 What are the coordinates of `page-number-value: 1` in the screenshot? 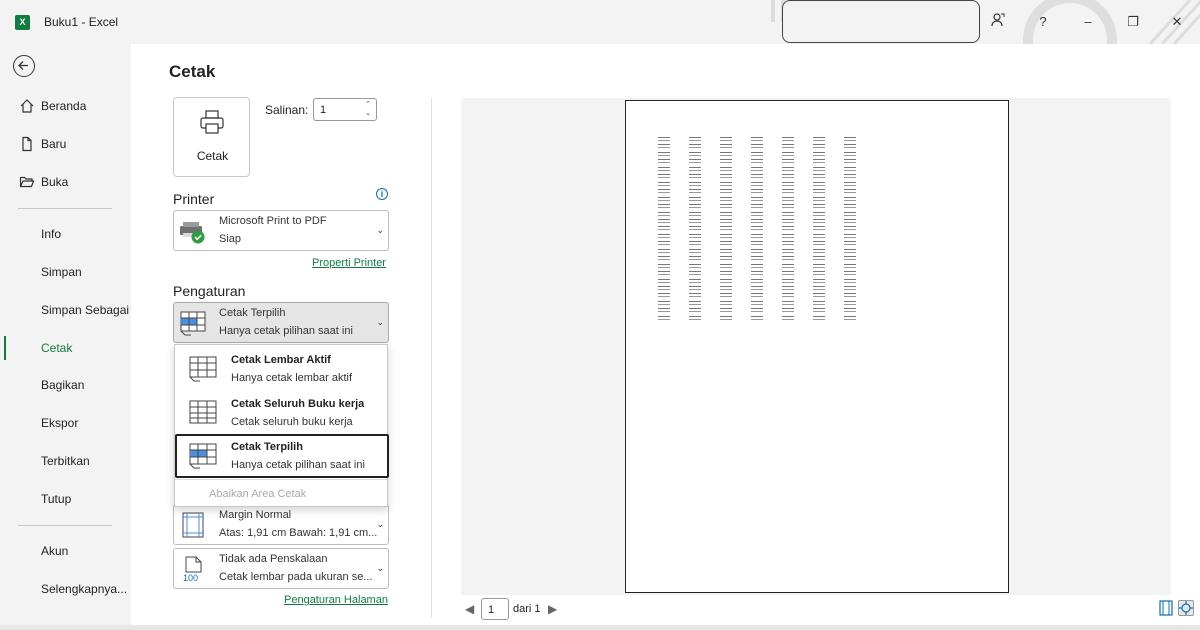 It's located at (491, 610).